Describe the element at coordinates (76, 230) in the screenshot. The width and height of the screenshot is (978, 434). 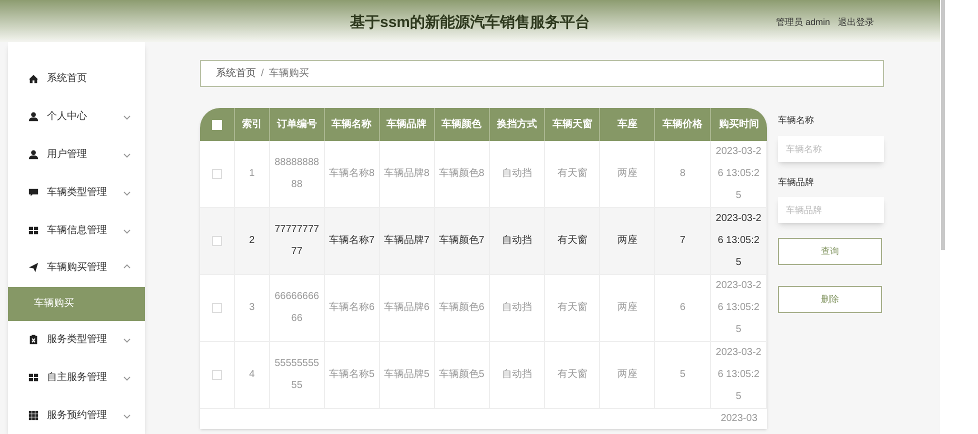
I see `sidebar-item: 车辆信息管理` at that location.